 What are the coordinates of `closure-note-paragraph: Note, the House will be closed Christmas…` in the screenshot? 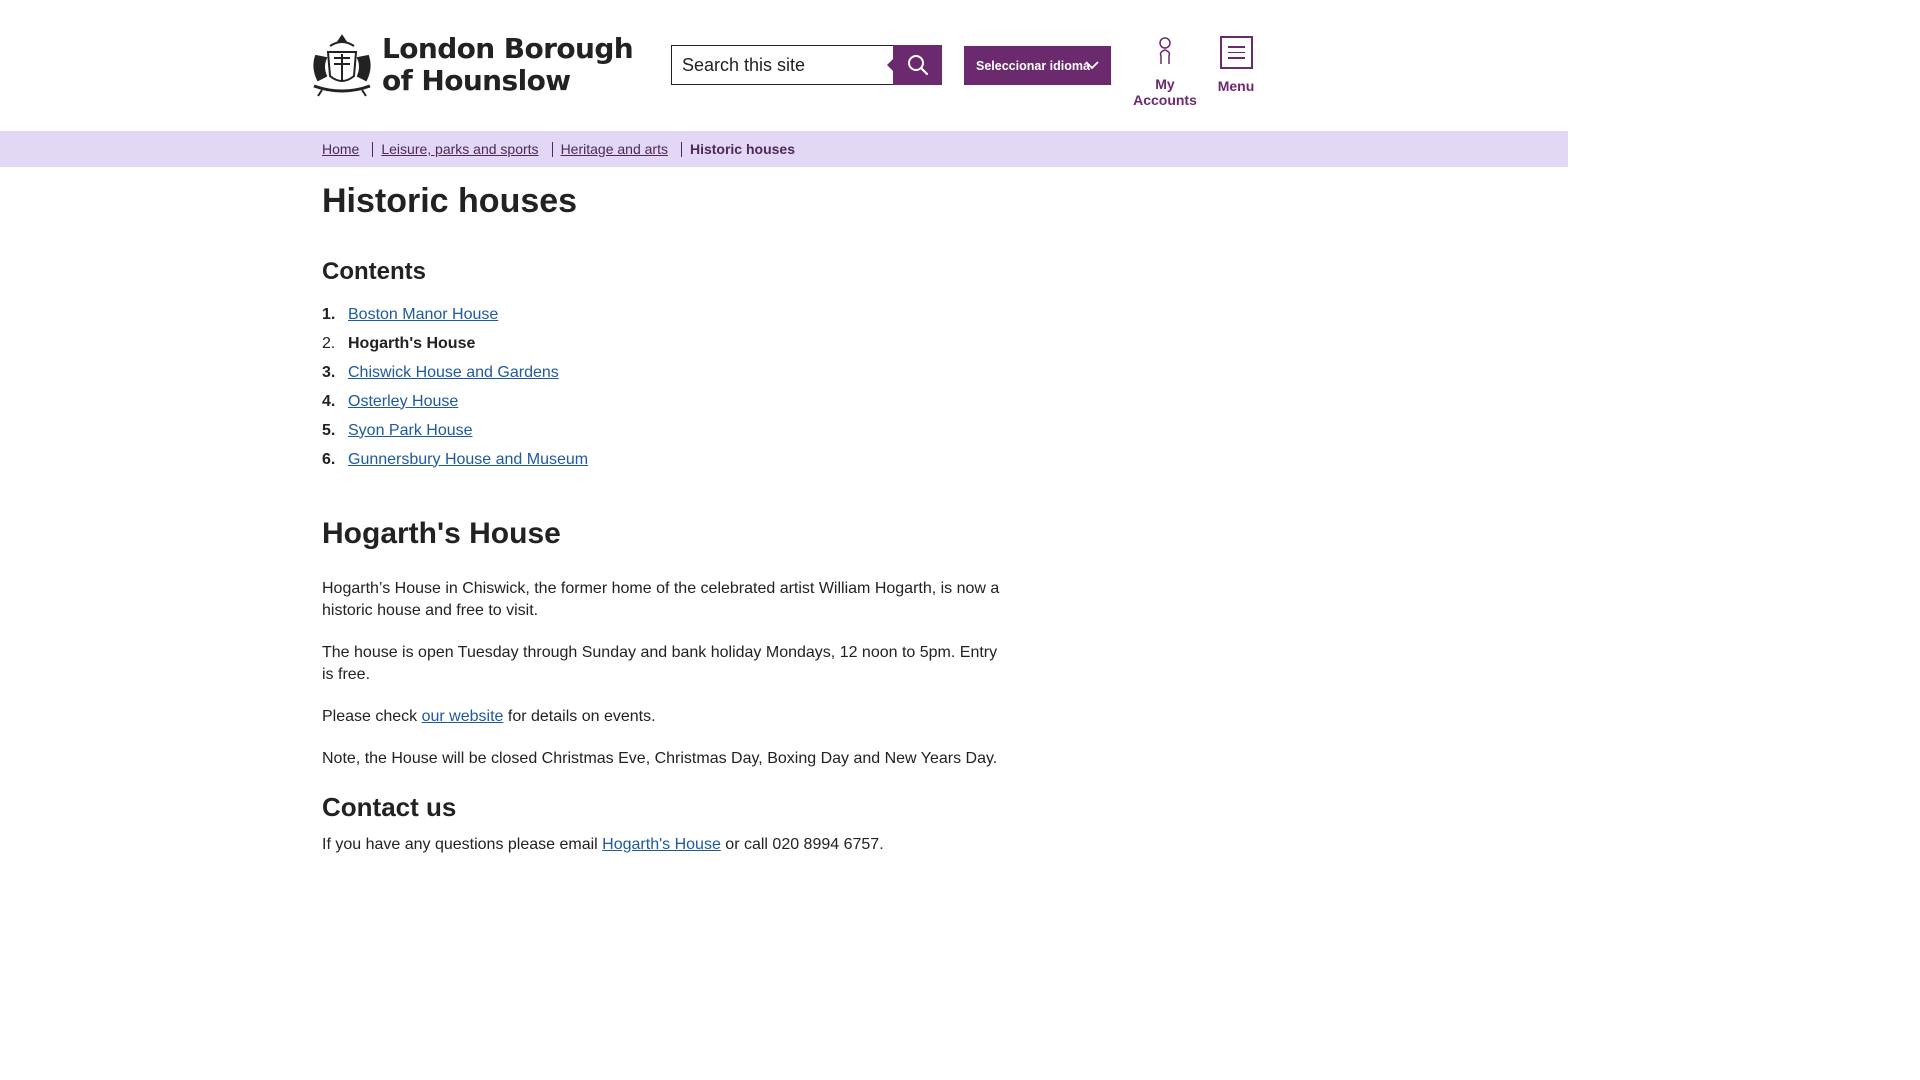 It's located at (660, 758).